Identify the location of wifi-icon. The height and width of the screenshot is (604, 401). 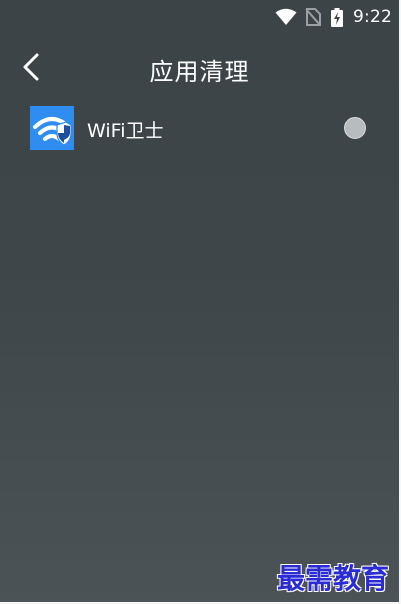
(286, 16).